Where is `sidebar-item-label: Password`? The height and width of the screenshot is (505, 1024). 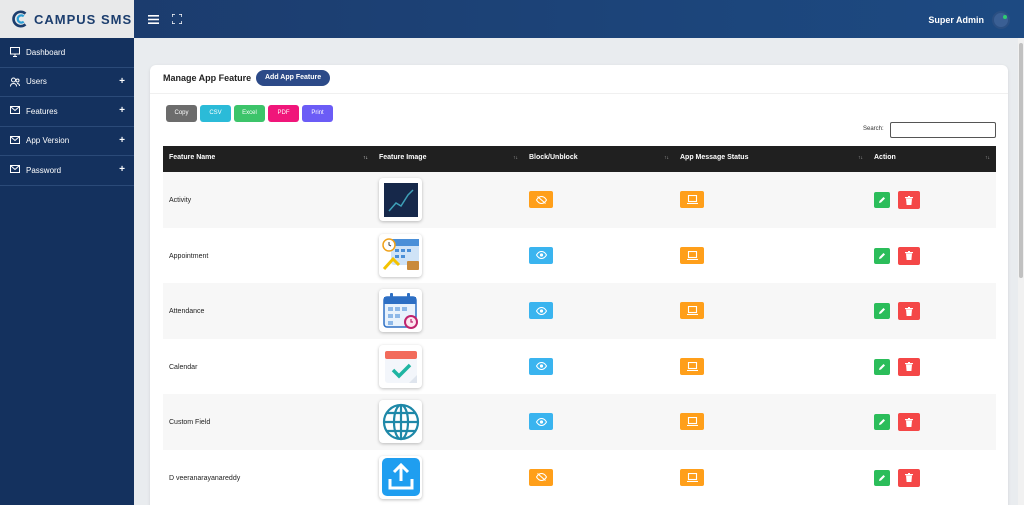
sidebar-item-label: Password is located at coordinates (44, 170).